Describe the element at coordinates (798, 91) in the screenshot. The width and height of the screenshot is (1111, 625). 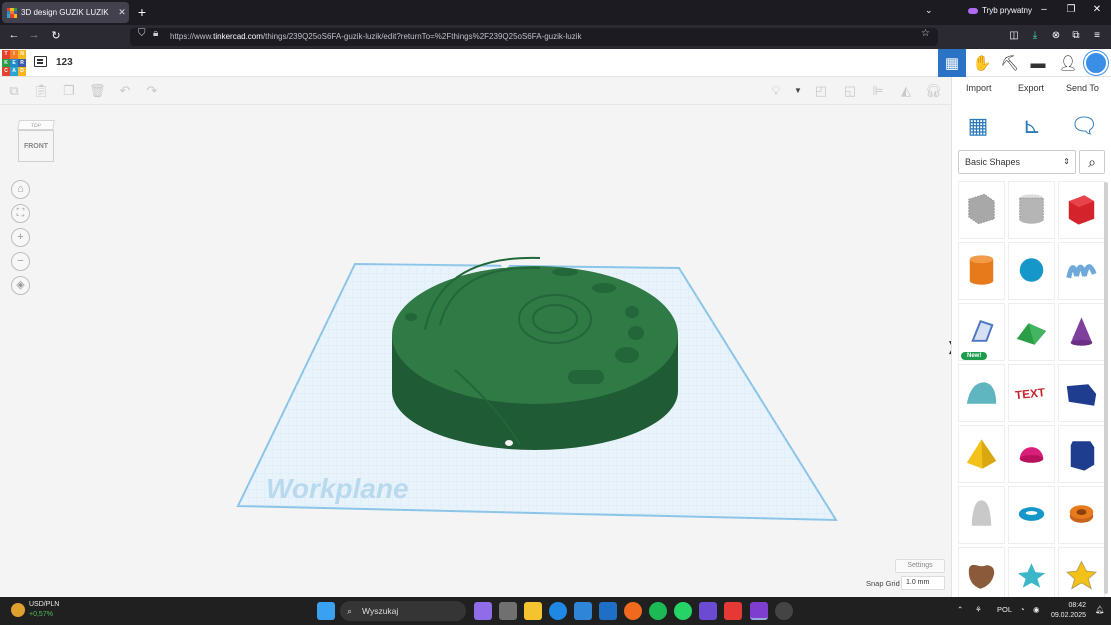
I see `light-dropdown-icon: ▼` at that location.